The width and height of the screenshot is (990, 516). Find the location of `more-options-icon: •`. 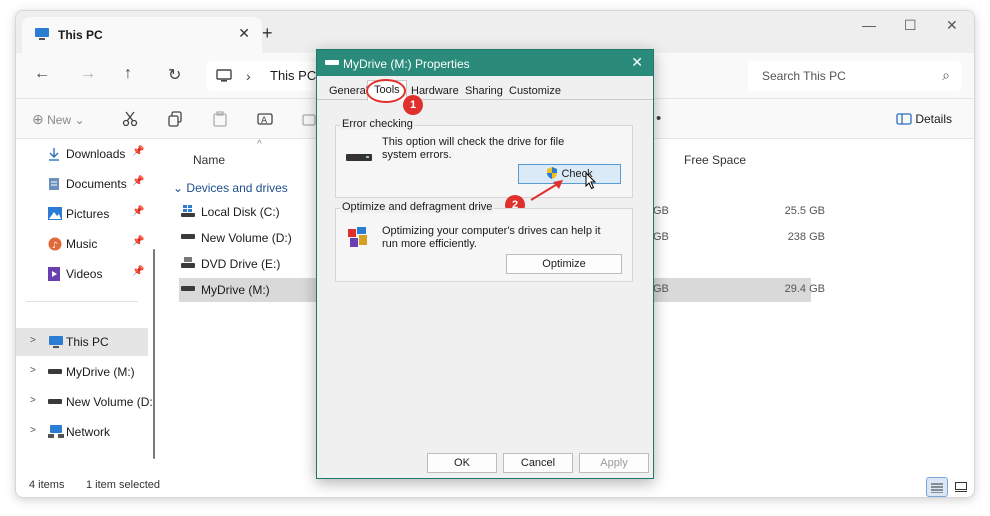

more-options-icon: • is located at coordinates (658, 118).